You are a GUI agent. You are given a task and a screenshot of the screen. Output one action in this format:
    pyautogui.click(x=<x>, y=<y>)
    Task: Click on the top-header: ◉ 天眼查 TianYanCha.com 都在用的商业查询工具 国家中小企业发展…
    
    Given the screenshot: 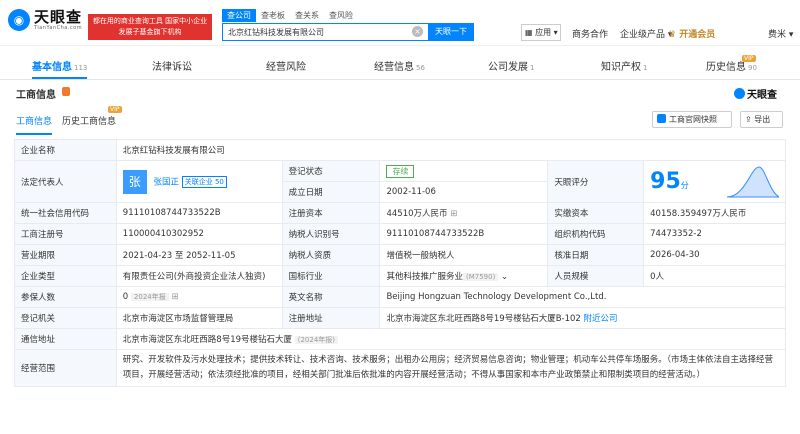 What is the action you would take?
    pyautogui.click(x=400, y=23)
    